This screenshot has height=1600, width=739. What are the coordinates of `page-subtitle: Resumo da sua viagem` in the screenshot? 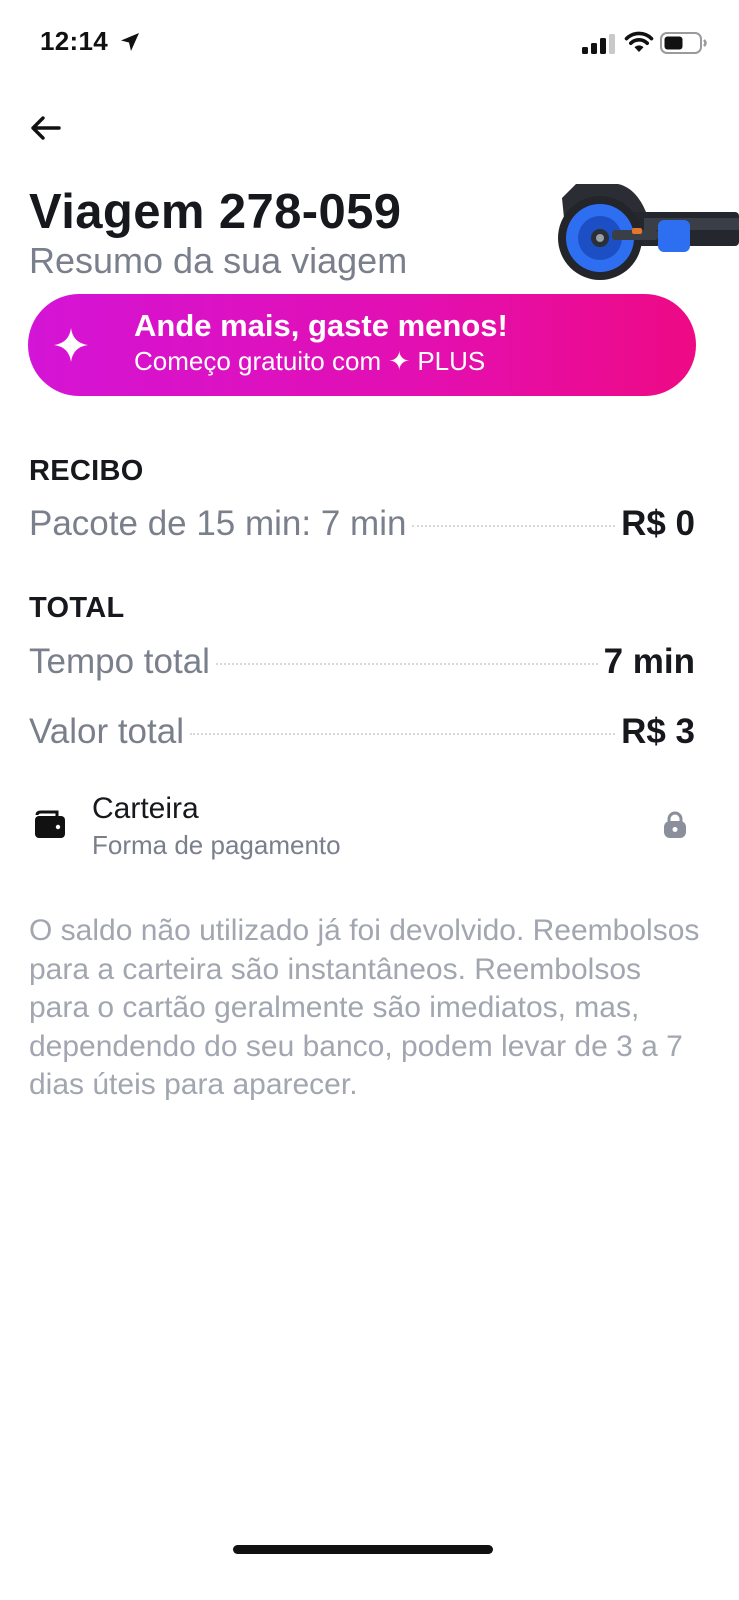 It's located at (218, 260).